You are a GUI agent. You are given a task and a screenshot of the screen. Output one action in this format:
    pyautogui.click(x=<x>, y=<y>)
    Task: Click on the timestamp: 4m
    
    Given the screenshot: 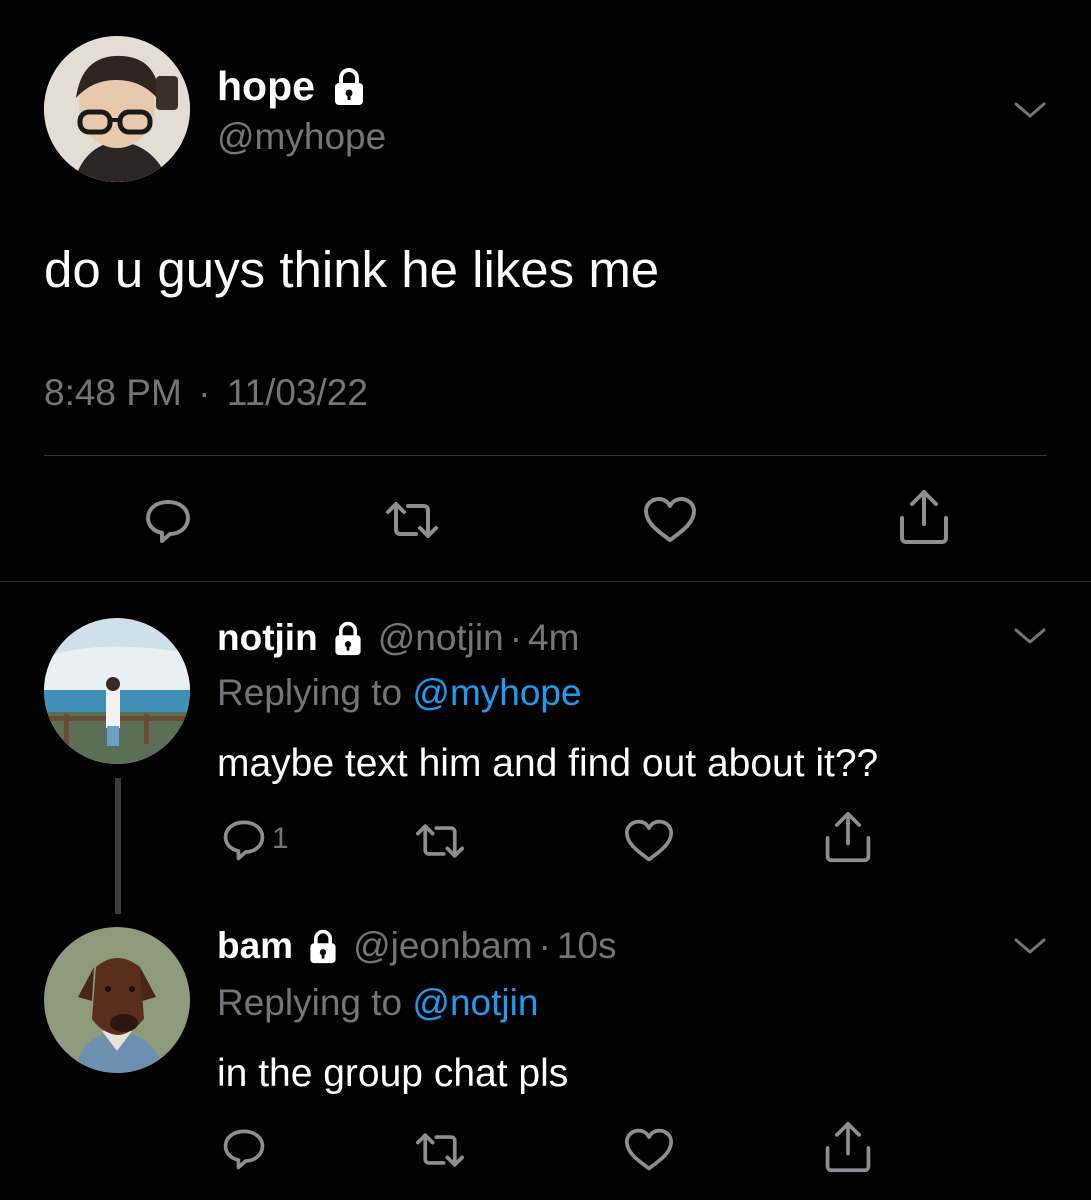 What is the action you would take?
    pyautogui.click(x=554, y=637)
    